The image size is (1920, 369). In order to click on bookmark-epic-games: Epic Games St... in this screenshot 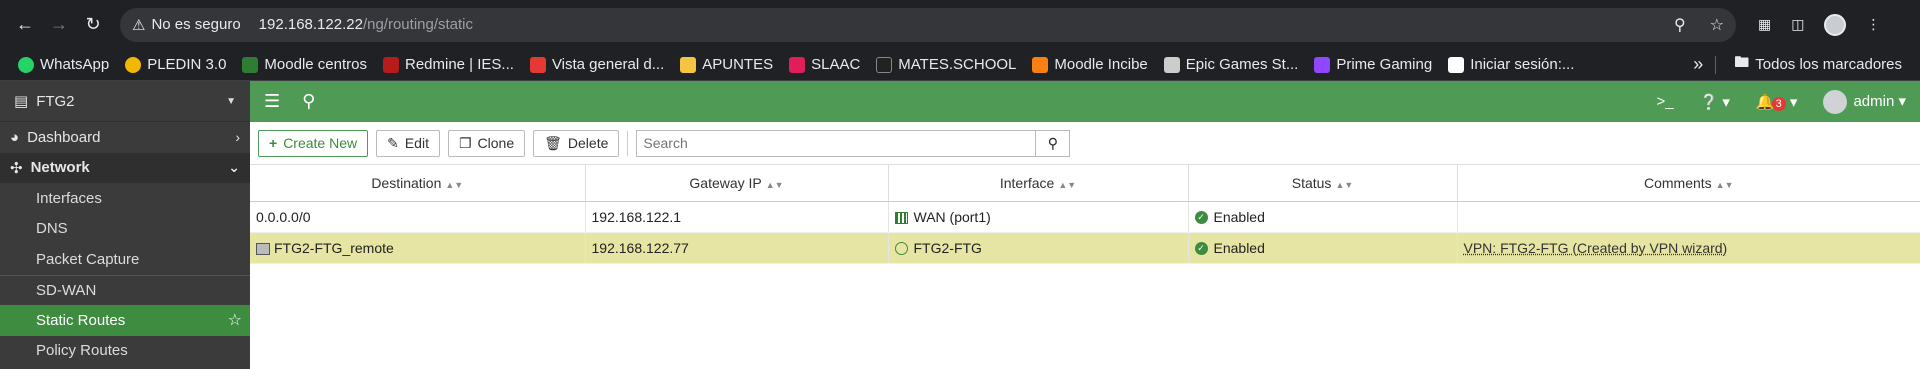, I will do `click(1231, 64)`.